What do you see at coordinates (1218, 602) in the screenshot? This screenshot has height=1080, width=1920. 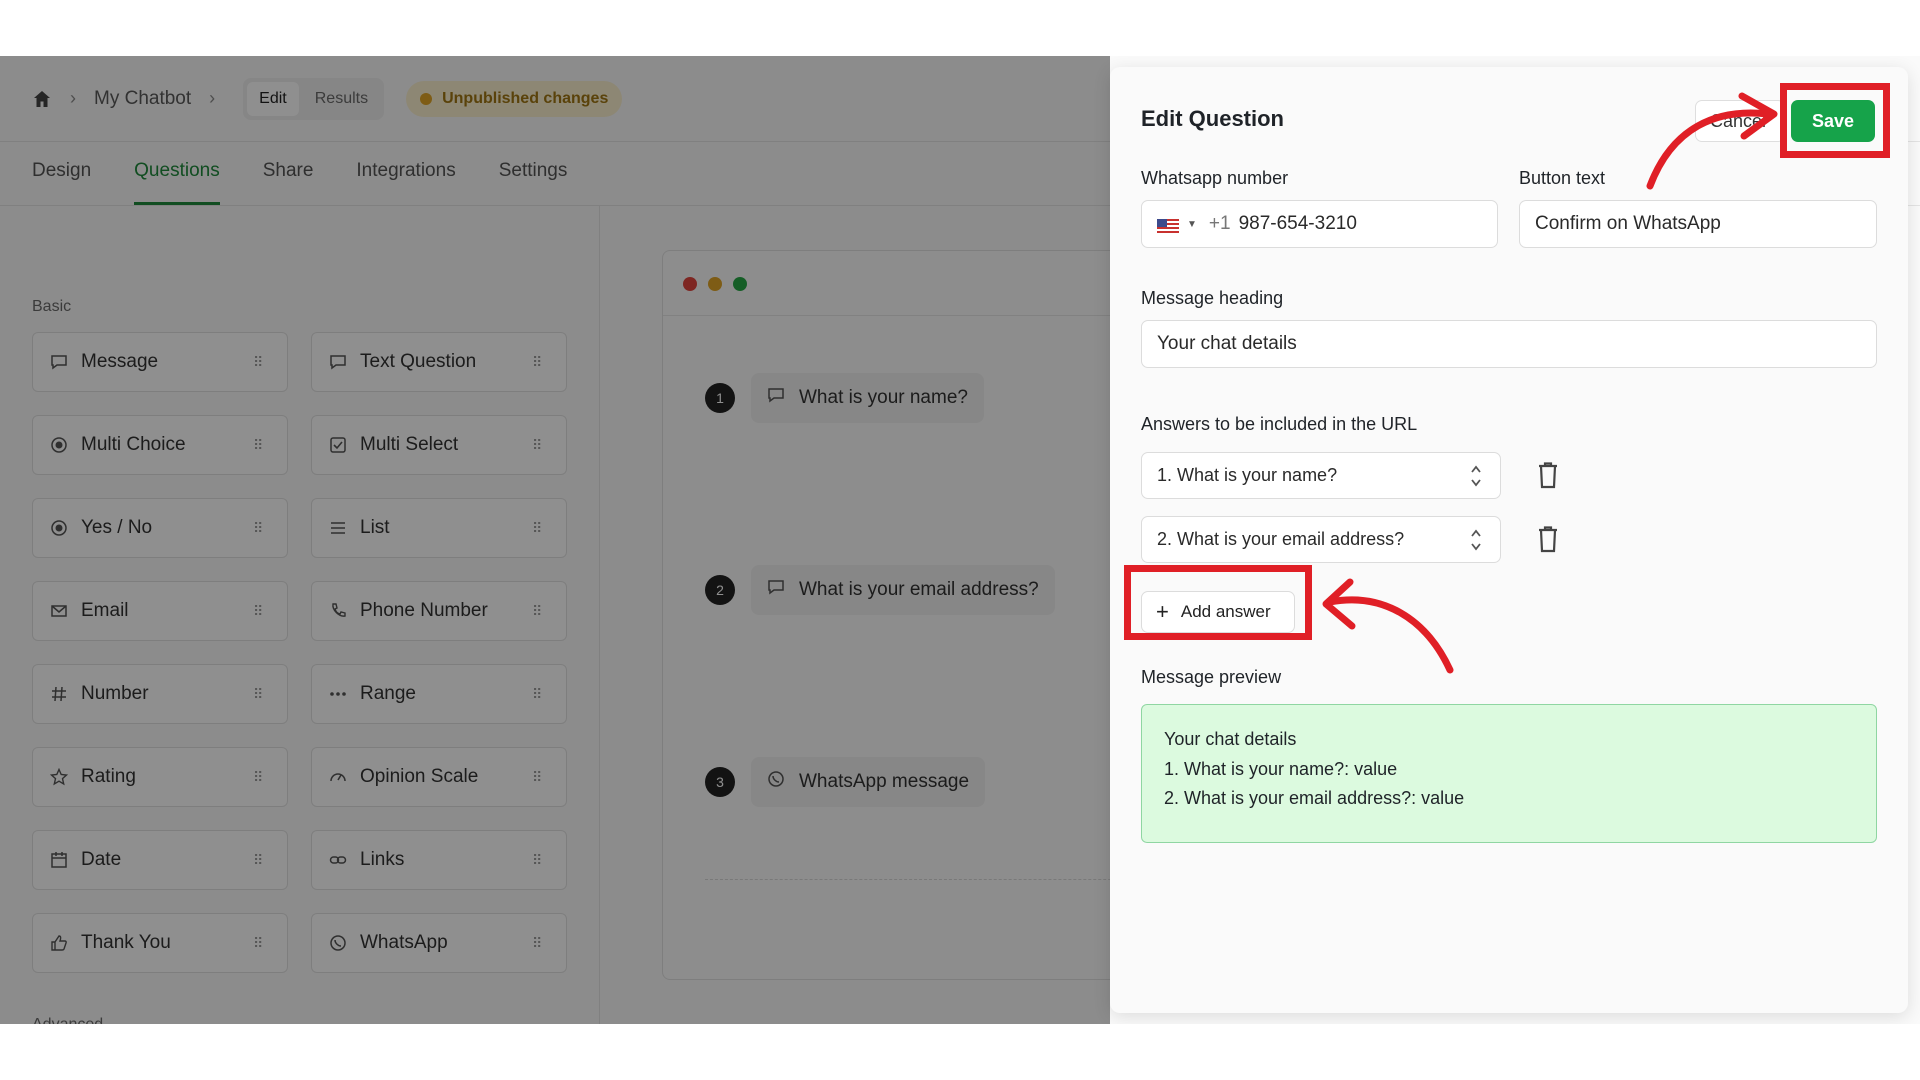 I see `add-answer-highlight-box` at bounding box center [1218, 602].